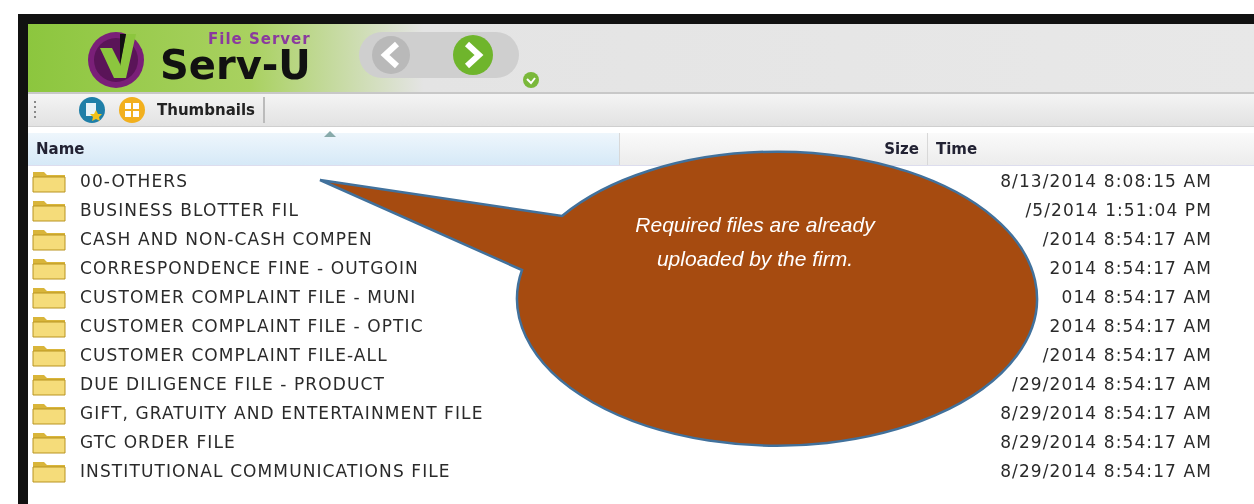 This screenshot has width=1254, height=504. What do you see at coordinates (1106, 180) in the screenshot?
I see `modified-time: 8/13/2014 8:08:15 AM` at bounding box center [1106, 180].